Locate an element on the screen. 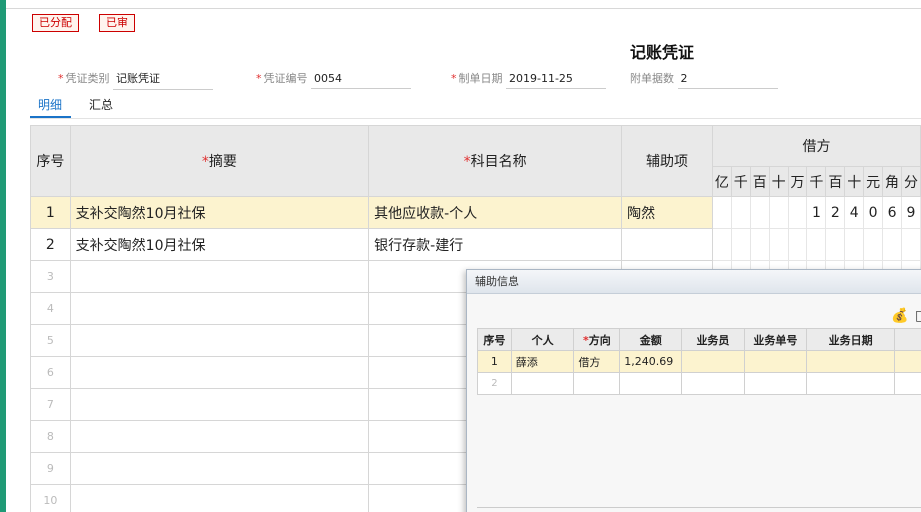 The width and height of the screenshot is (921, 512). tab-active-indicator is located at coordinates (50, 117).